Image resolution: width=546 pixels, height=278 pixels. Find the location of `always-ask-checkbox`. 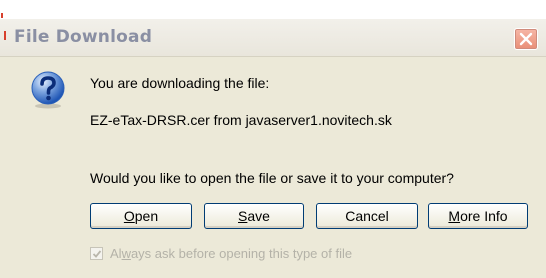

always-ask-checkbox is located at coordinates (96, 253).